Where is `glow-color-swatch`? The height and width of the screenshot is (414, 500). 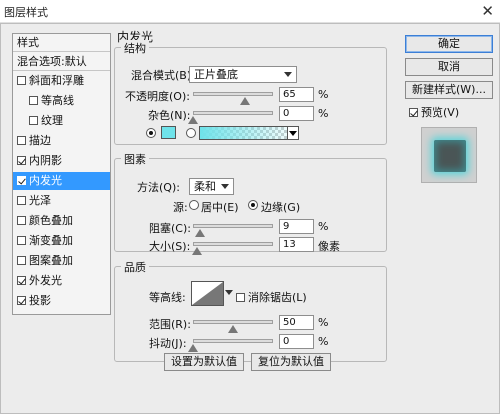
glow-color-swatch is located at coordinates (168, 132).